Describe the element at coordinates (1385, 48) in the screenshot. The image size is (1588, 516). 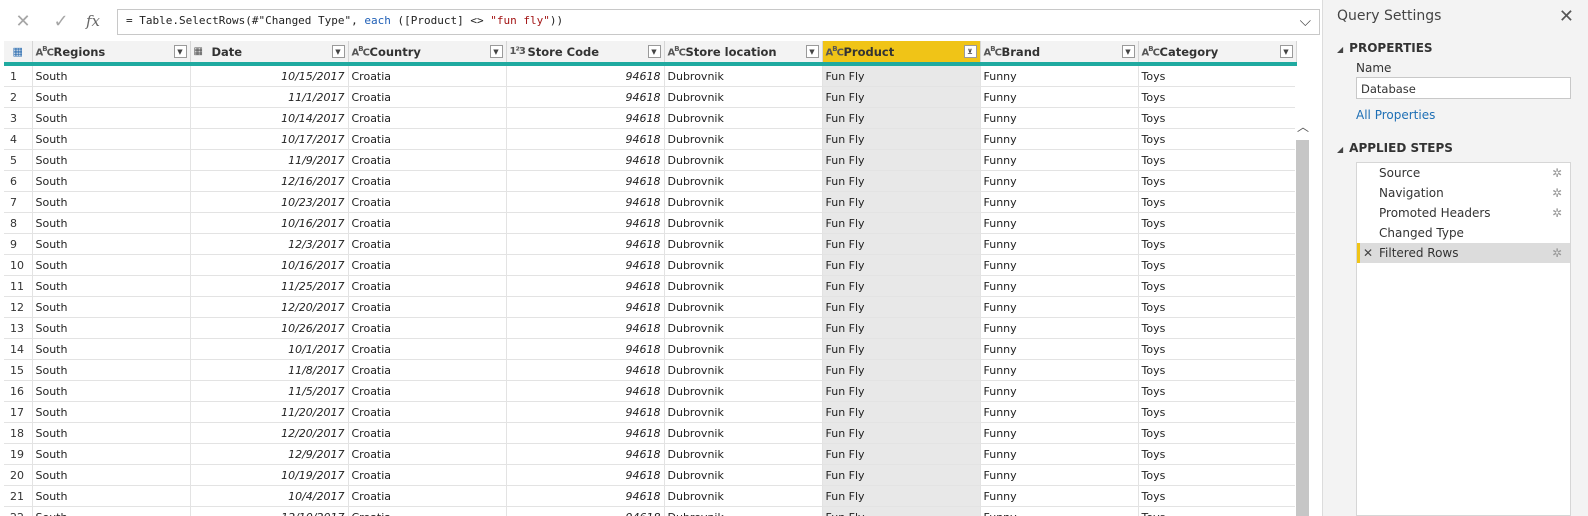
I see `properties-heading: ◢ PROPERTIES` at that location.